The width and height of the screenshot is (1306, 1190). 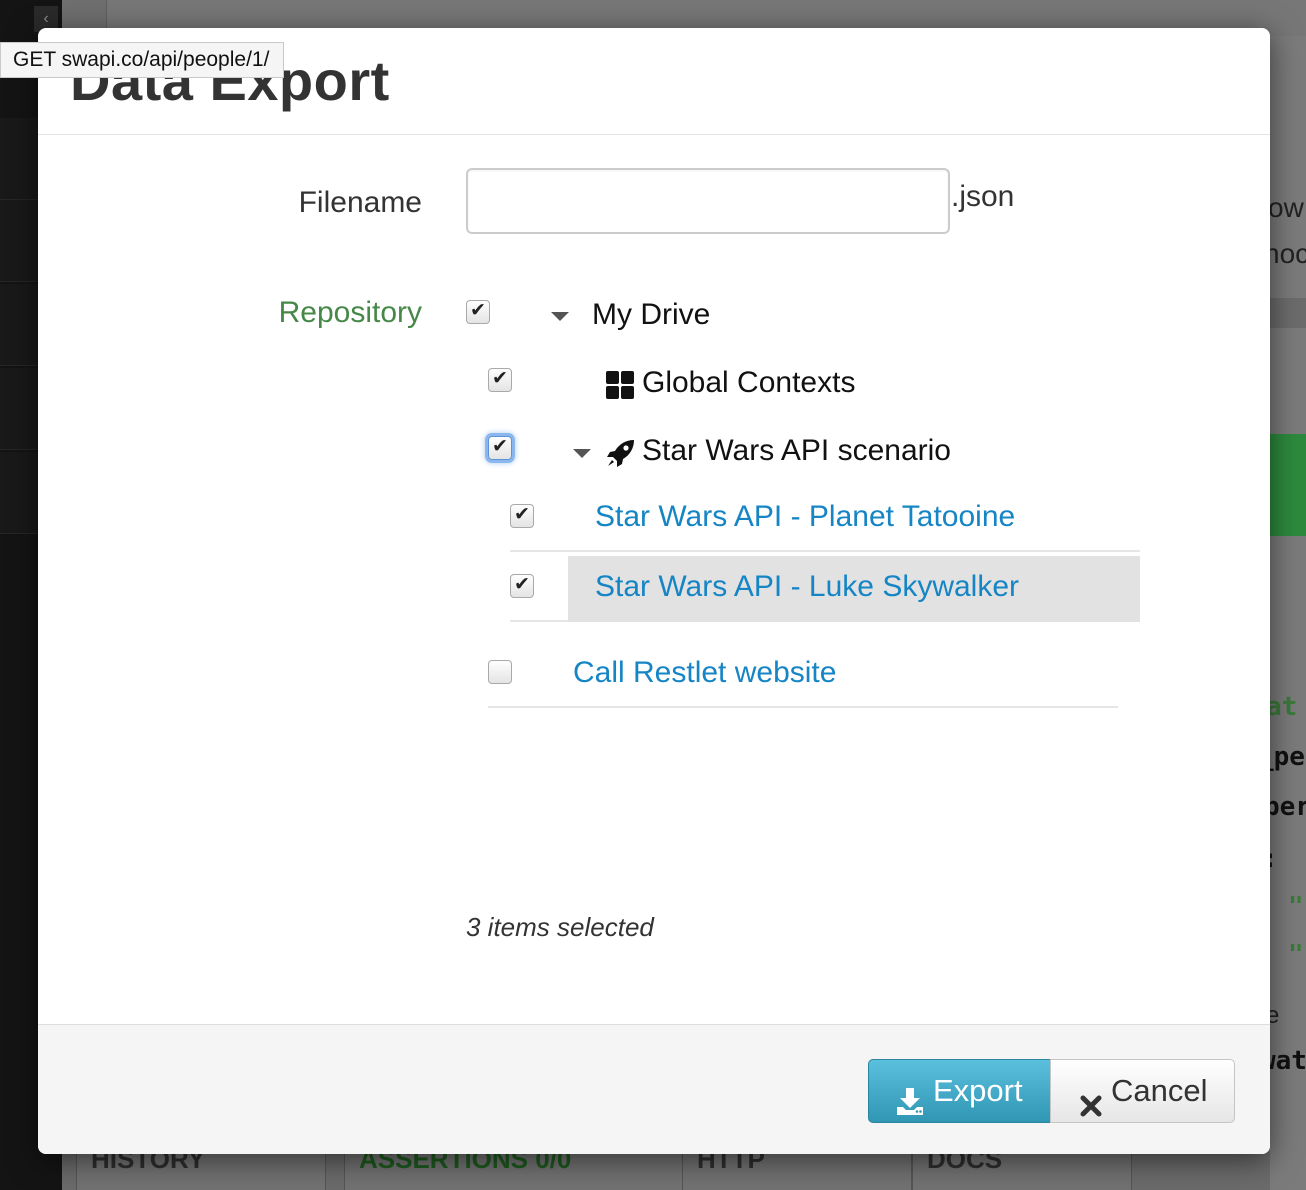 I want to click on background-text: noc, so click(x=1285, y=253).